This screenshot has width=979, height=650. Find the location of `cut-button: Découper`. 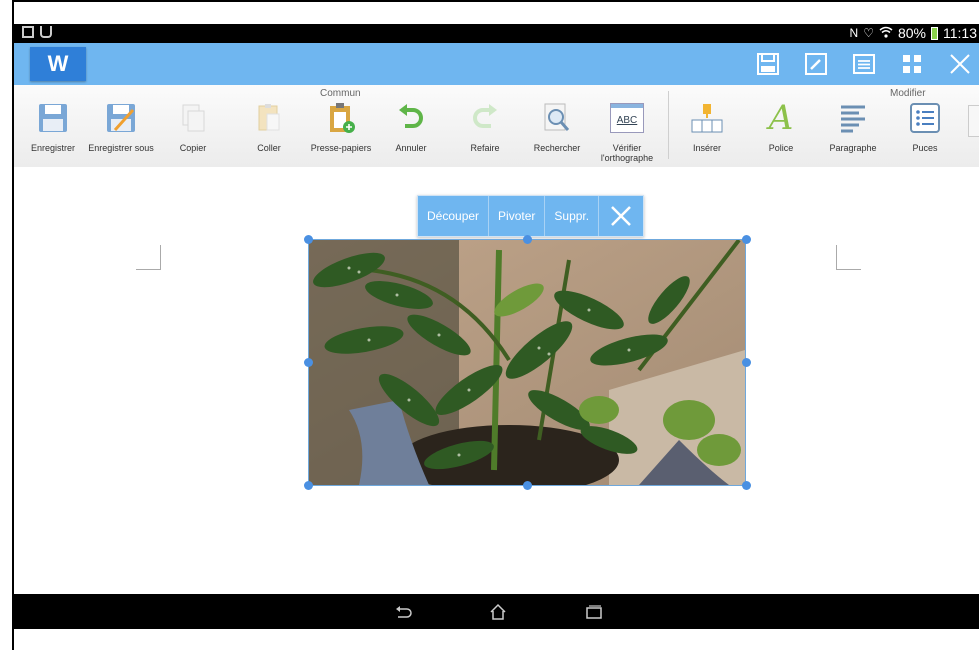

cut-button: Découper is located at coordinates (454, 216).